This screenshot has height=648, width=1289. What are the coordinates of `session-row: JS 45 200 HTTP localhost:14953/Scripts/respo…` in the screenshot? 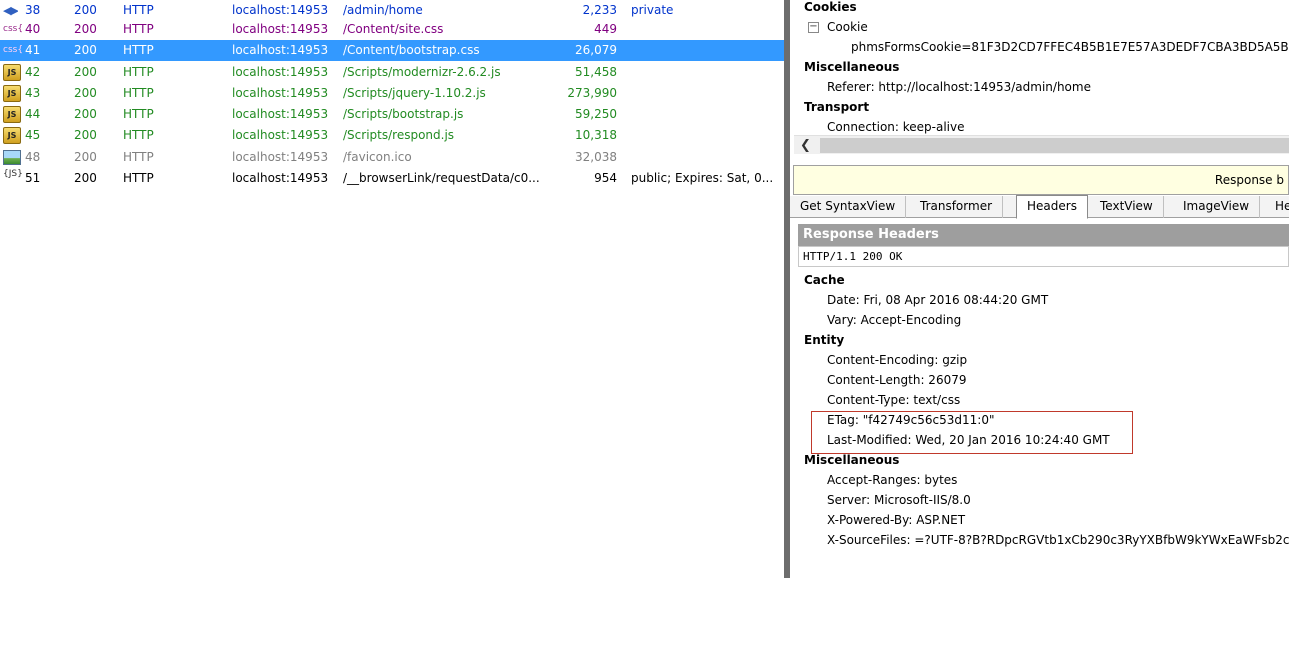 It's located at (392, 135).